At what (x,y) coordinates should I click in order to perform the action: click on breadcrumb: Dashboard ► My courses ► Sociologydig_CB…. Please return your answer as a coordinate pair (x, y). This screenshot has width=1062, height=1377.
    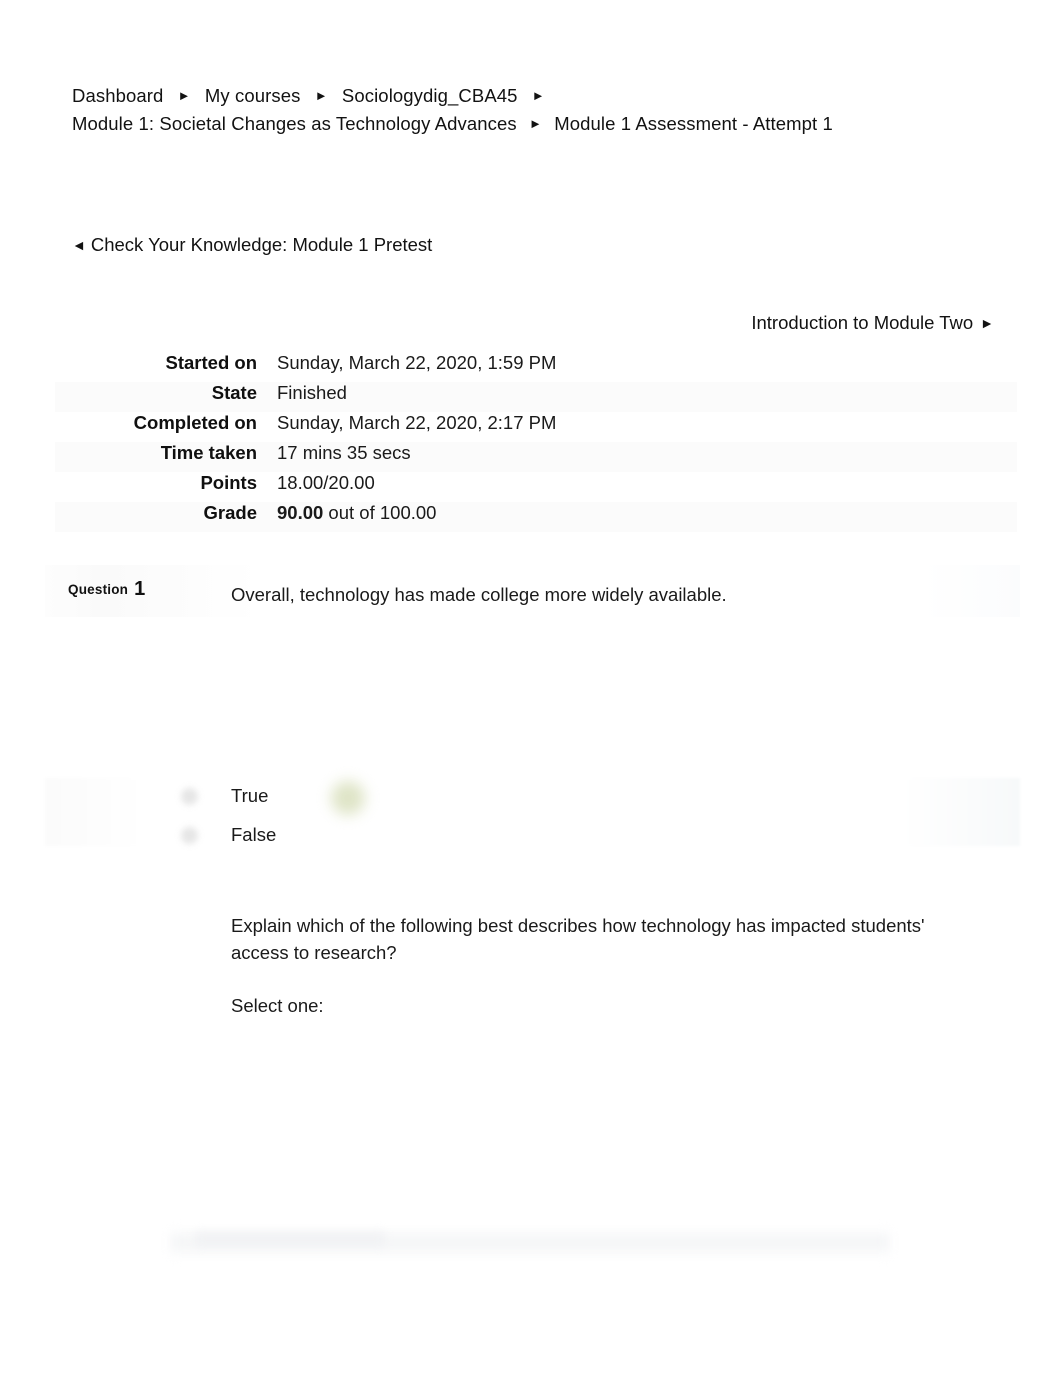
    Looking at the image, I should click on (542, 110).